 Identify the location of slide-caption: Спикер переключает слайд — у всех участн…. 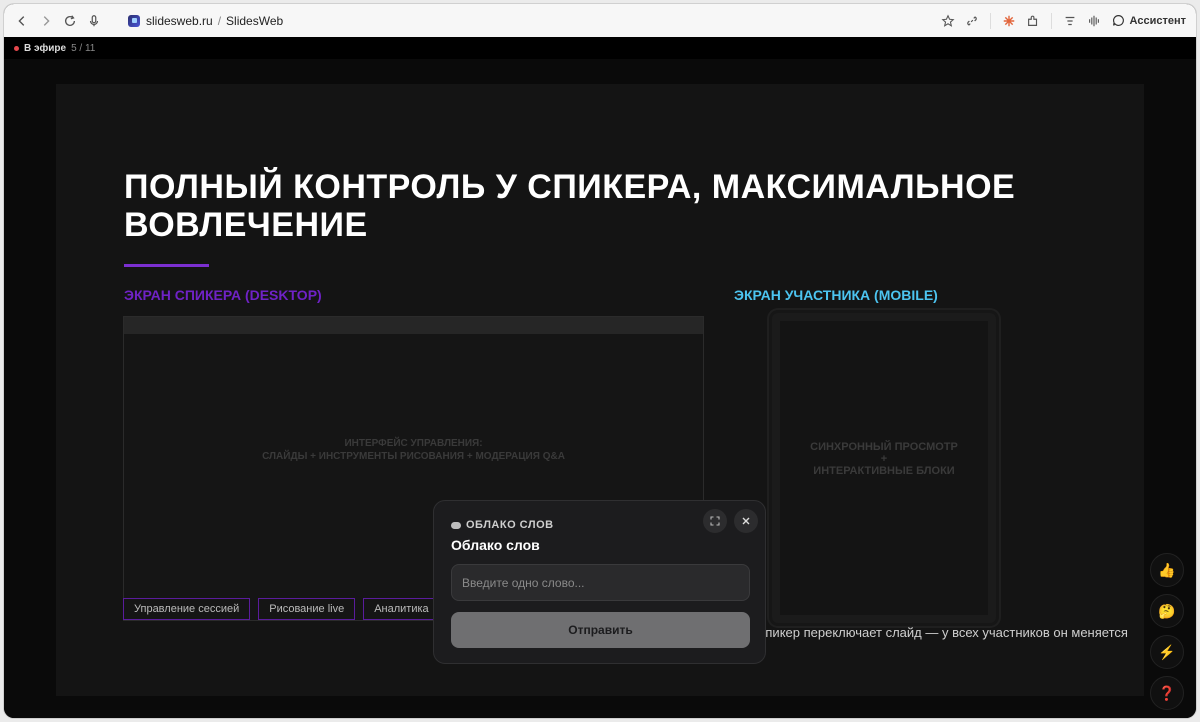
(942, 632).